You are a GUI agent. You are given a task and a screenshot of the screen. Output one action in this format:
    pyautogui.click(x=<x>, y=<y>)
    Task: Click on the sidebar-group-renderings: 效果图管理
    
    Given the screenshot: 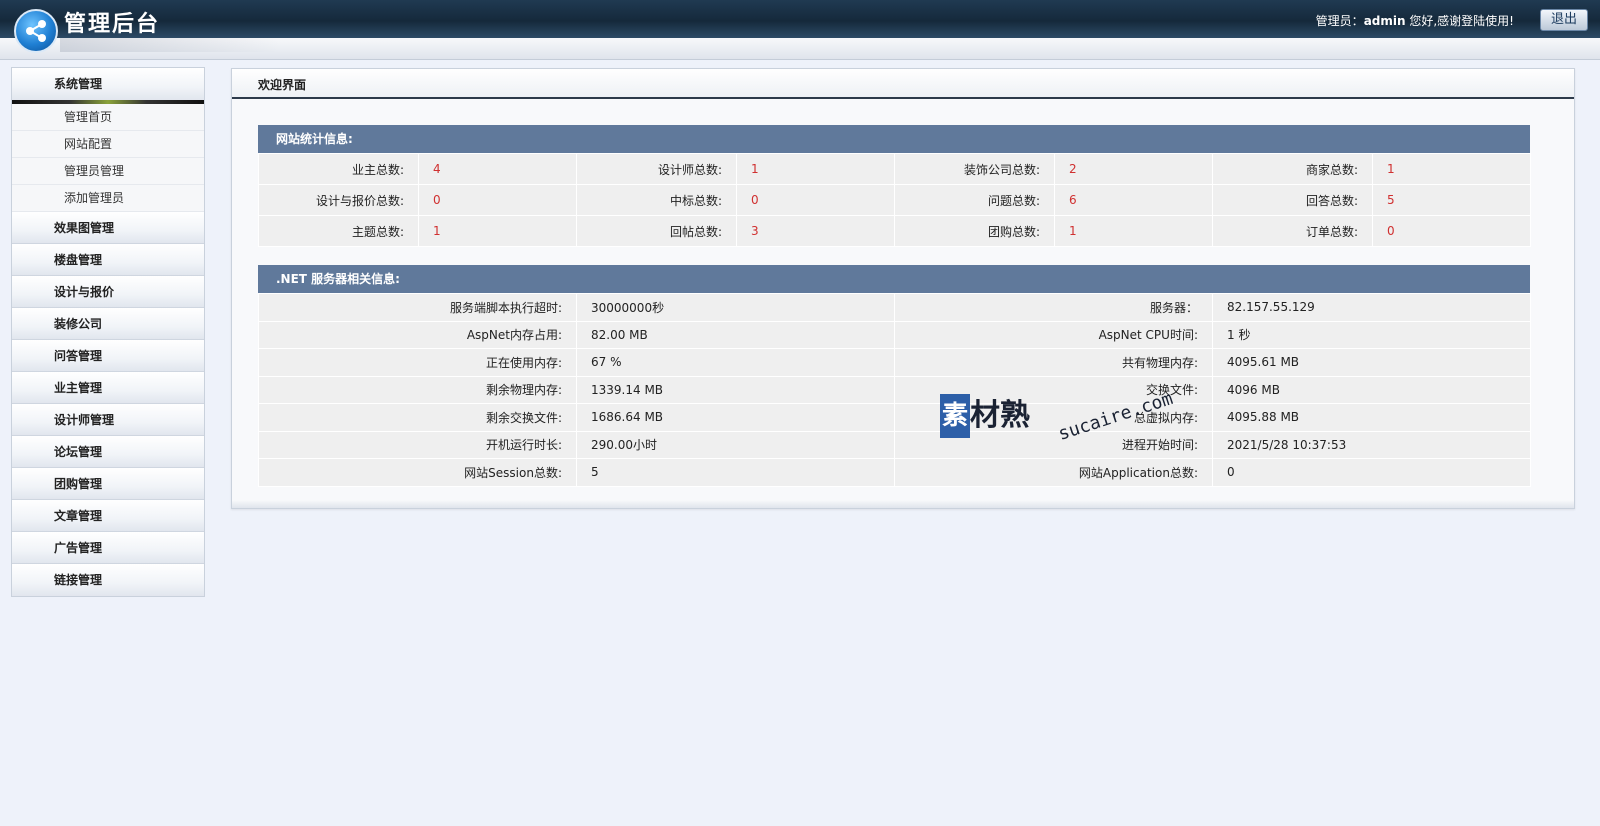 What is the action you would take?
    pyautogui.click(x=108, y=228)
    